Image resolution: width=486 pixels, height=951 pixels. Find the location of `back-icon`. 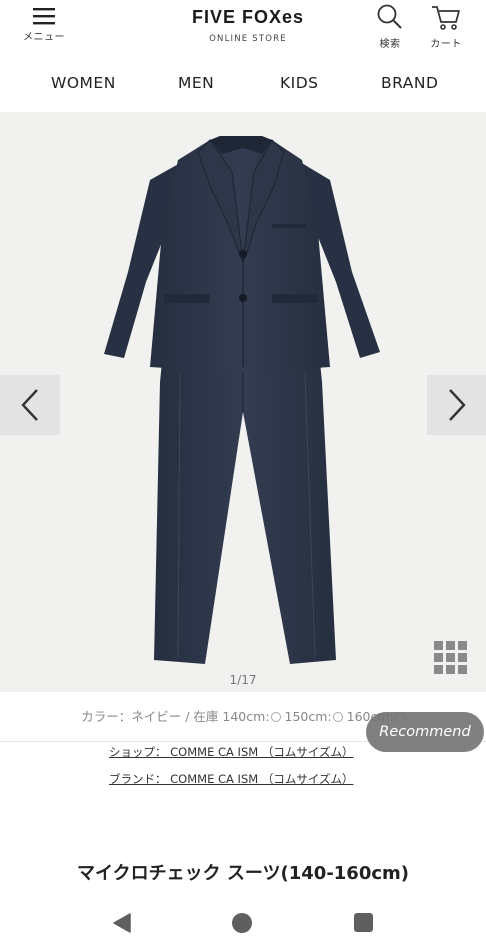

back-icon is located at coordinates (122, 923).